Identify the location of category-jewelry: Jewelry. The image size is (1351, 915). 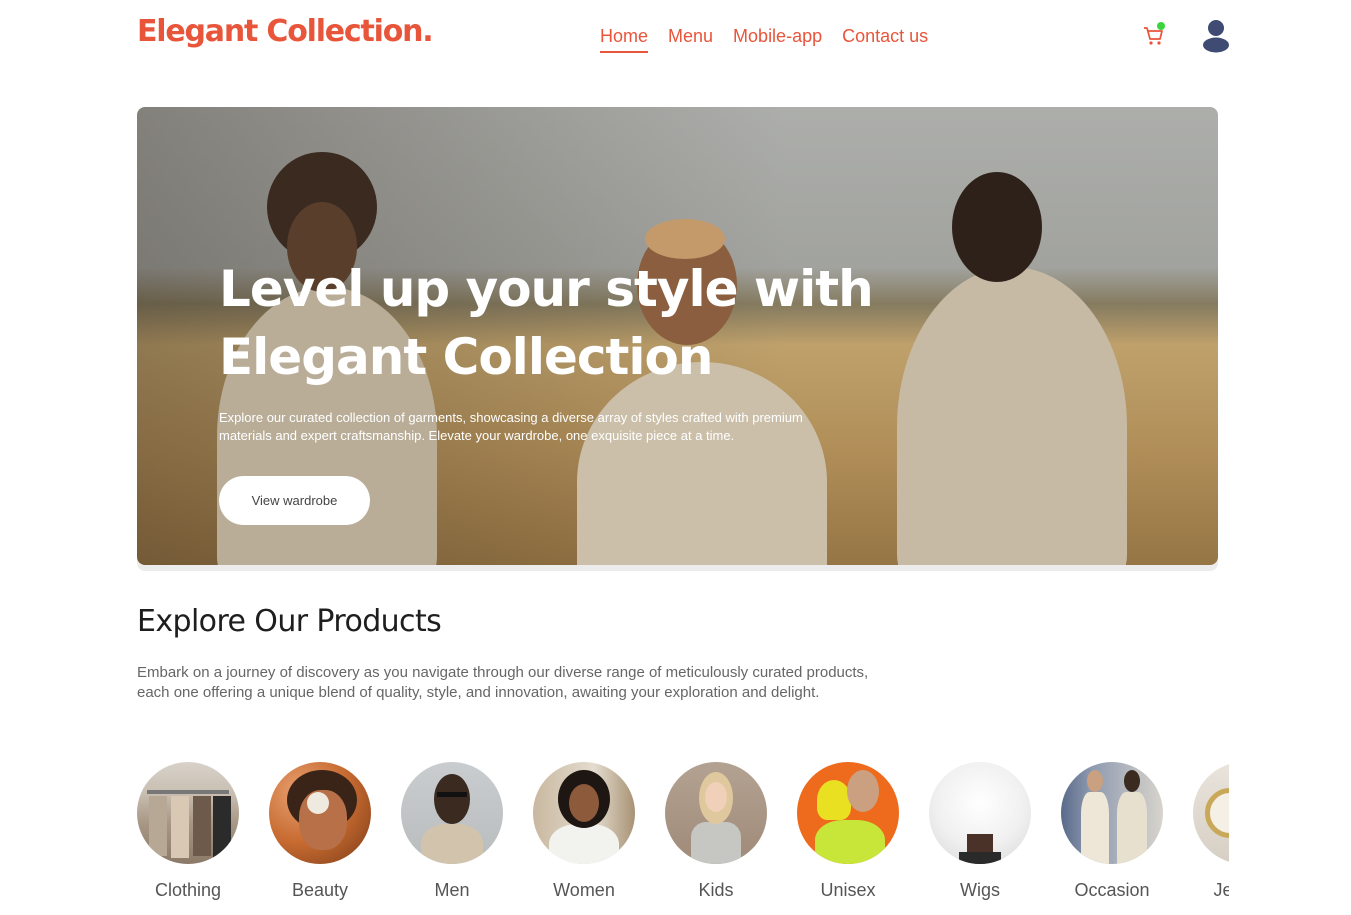
(1211, 831).